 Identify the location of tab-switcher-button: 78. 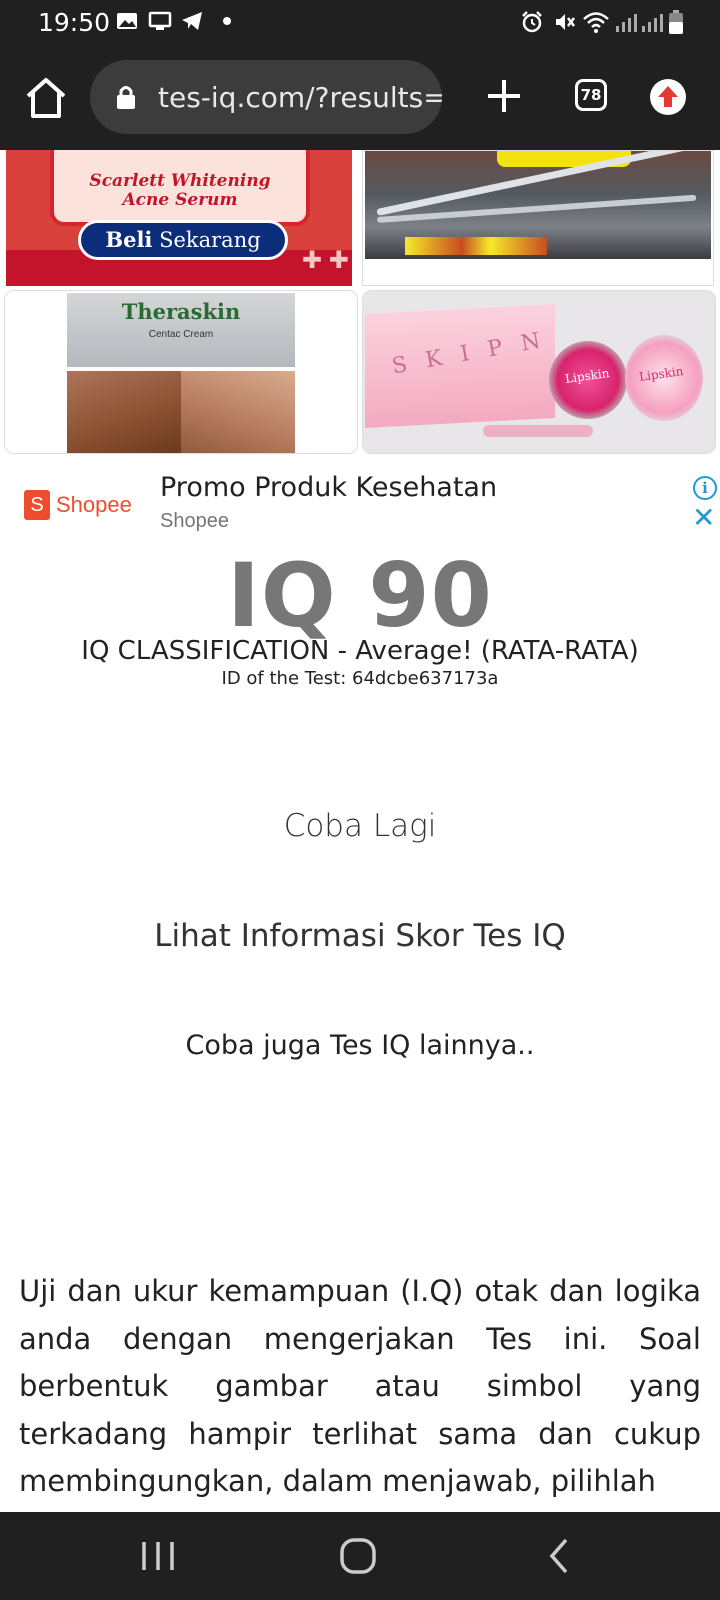
(591, 95).